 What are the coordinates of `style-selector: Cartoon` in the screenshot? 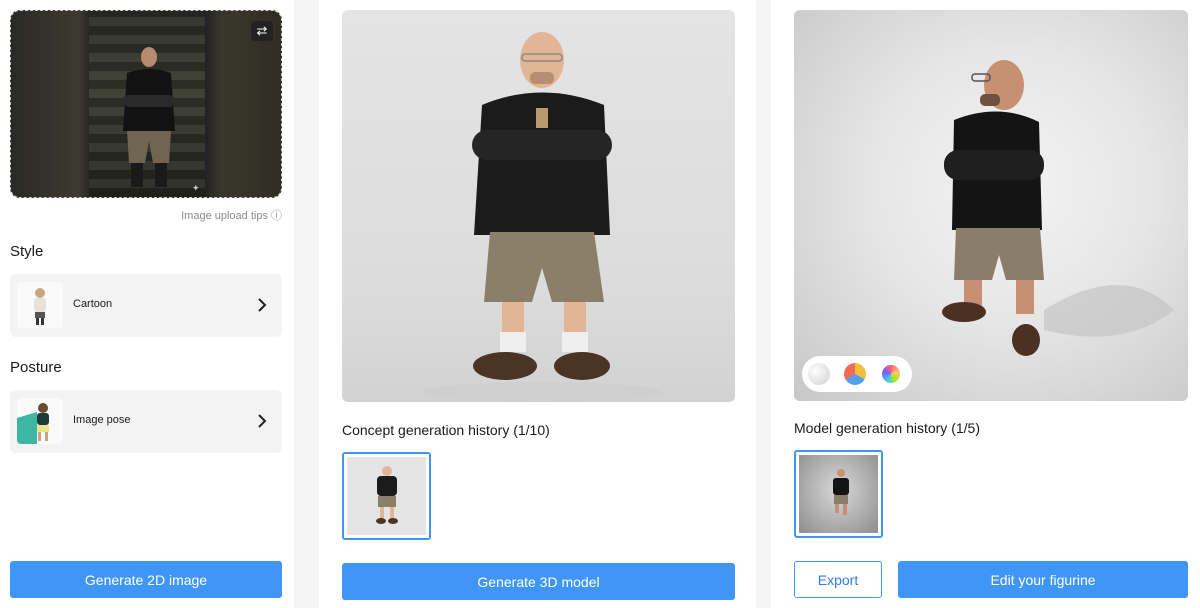 It's located at (146, 305).